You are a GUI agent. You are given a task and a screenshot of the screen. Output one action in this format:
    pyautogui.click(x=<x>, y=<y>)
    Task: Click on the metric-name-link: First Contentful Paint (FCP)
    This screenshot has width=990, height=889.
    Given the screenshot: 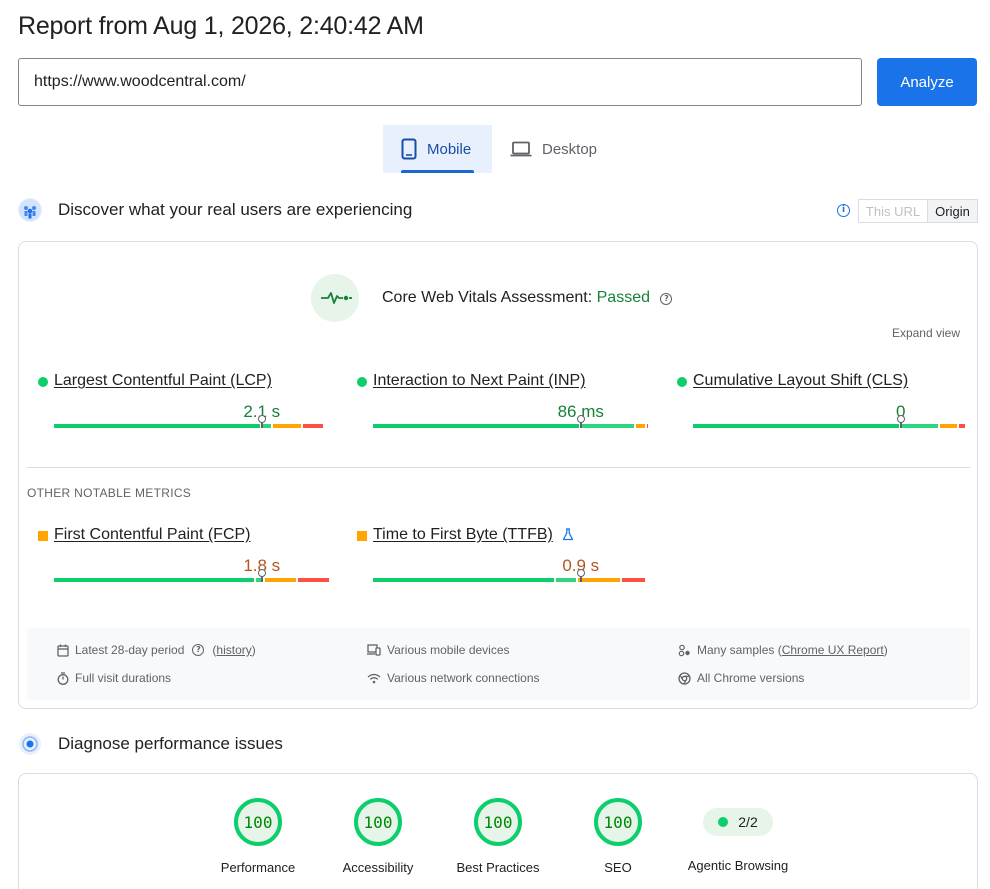 What is the action you would take?
    pyautogui.click(x=152, y=535)
    